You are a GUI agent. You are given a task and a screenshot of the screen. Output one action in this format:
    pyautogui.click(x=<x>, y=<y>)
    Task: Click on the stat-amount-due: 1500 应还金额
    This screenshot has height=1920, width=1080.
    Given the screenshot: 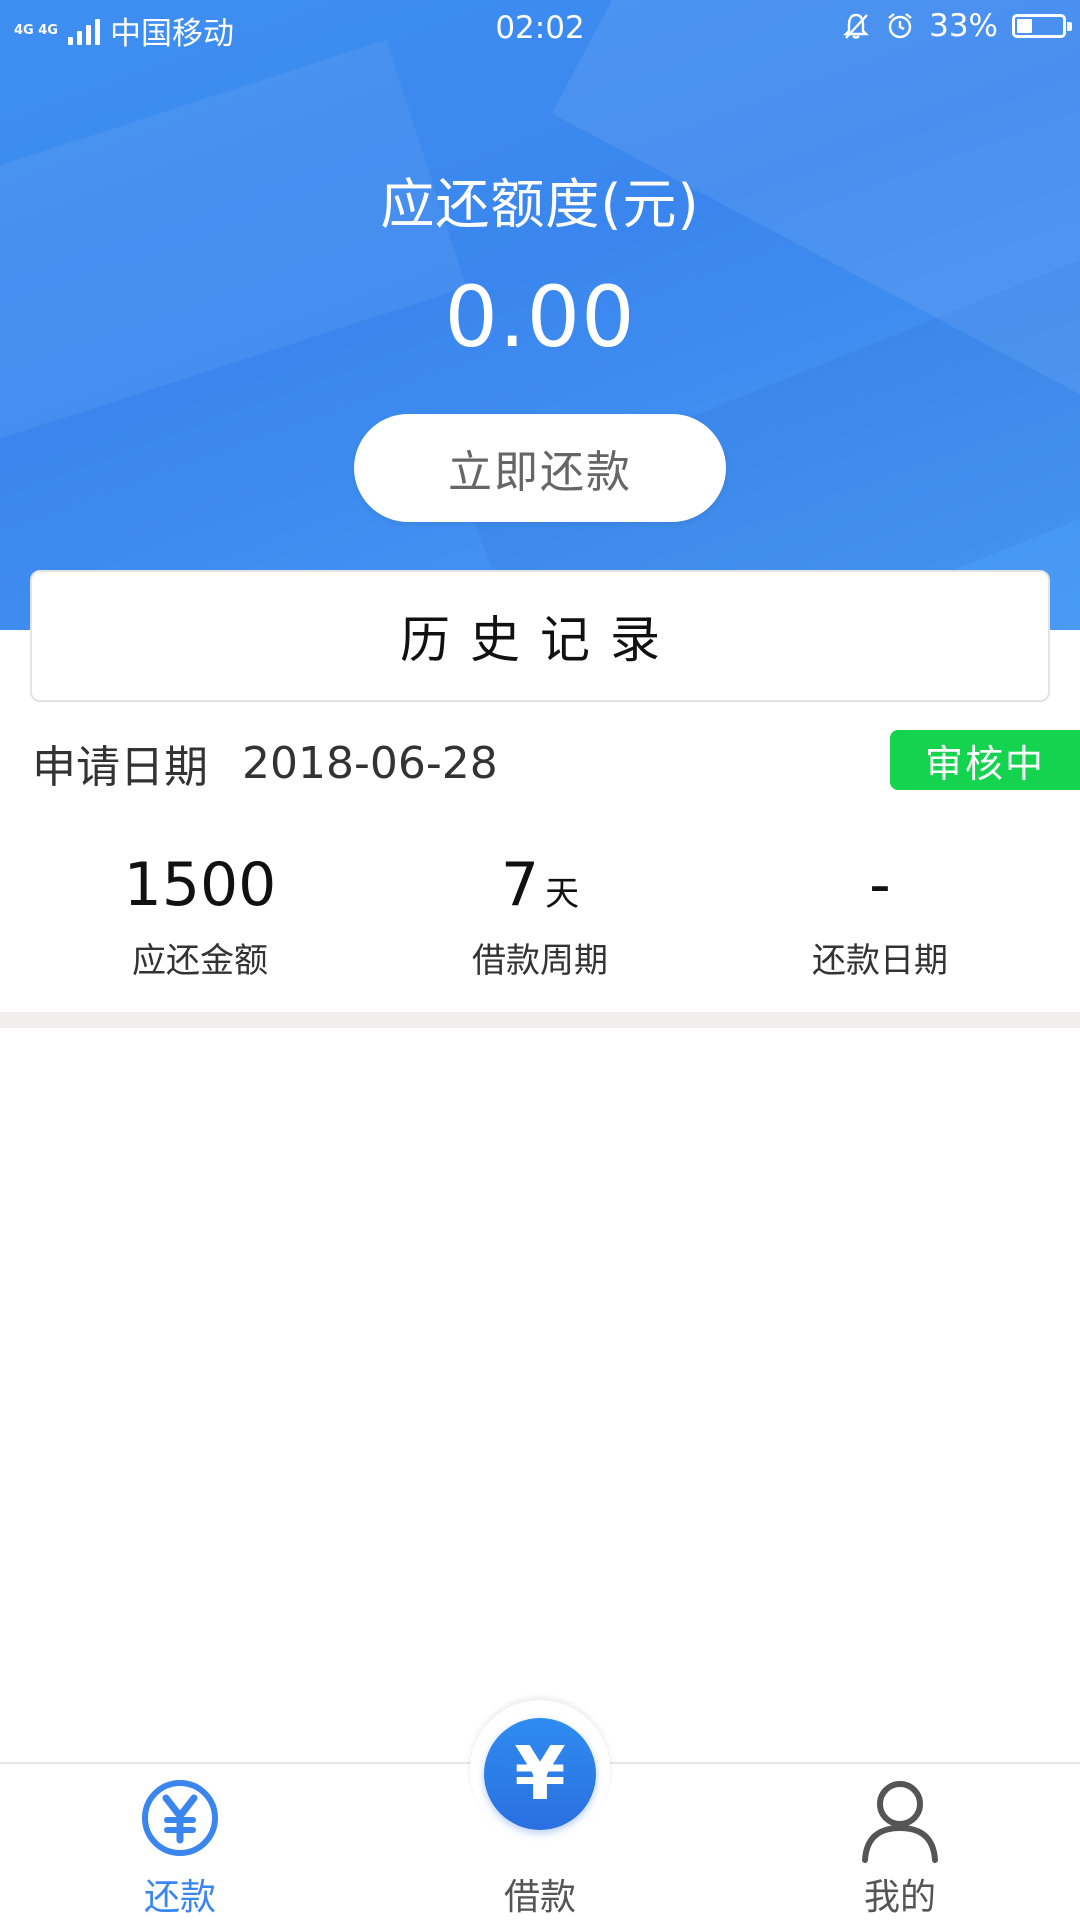 What is the action you would take?
    pyautogui.click(x=200, y=913)
    